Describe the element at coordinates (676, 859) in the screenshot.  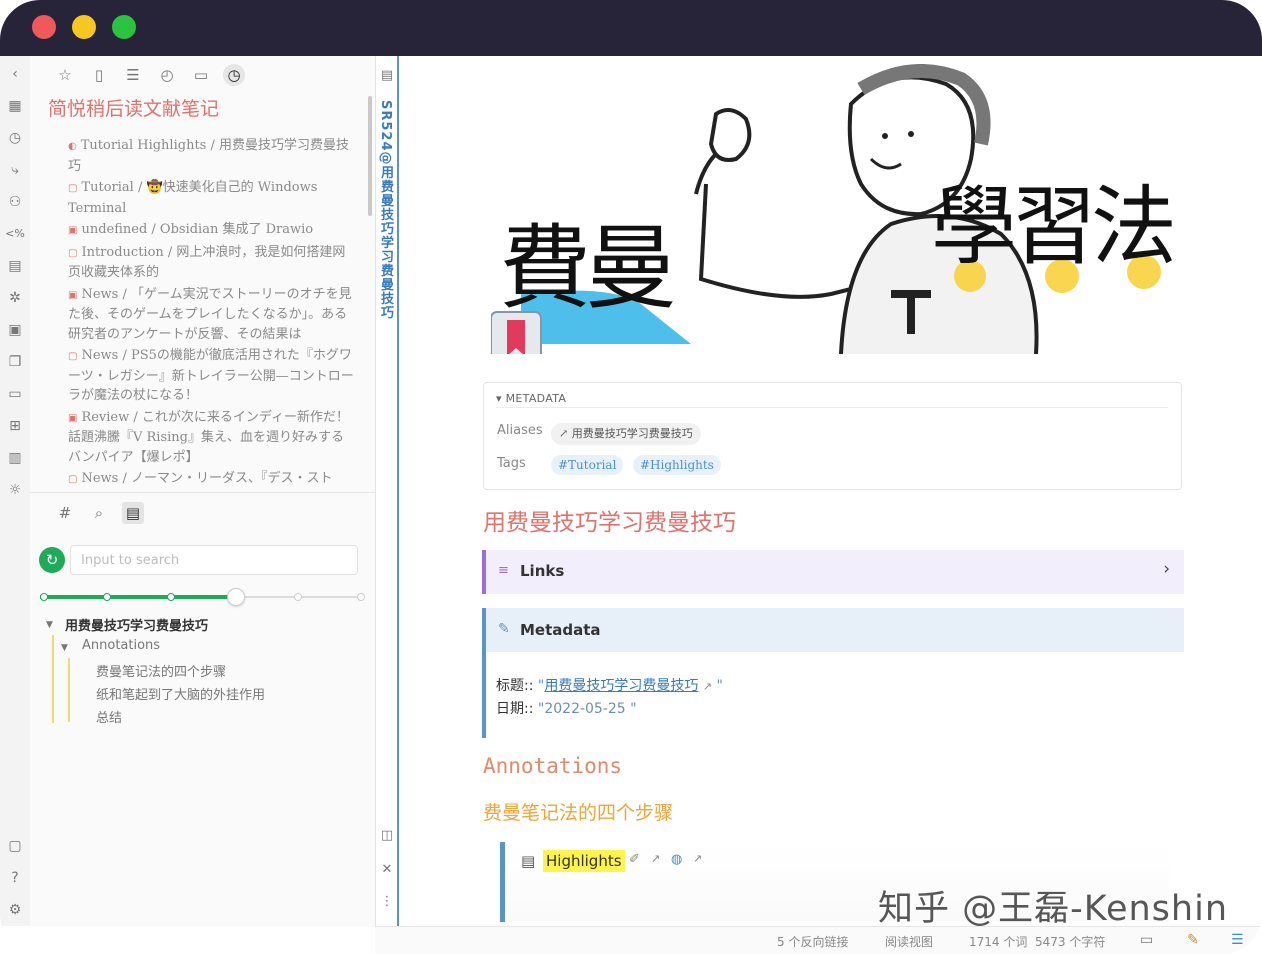
I see `globe-icon: ◍` at that location.